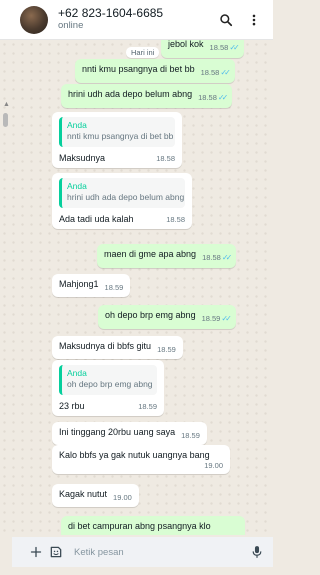 Image resolution: width=320 pixels, height=575 pixels. I want to click on contact-status: online, so click(71, 25).